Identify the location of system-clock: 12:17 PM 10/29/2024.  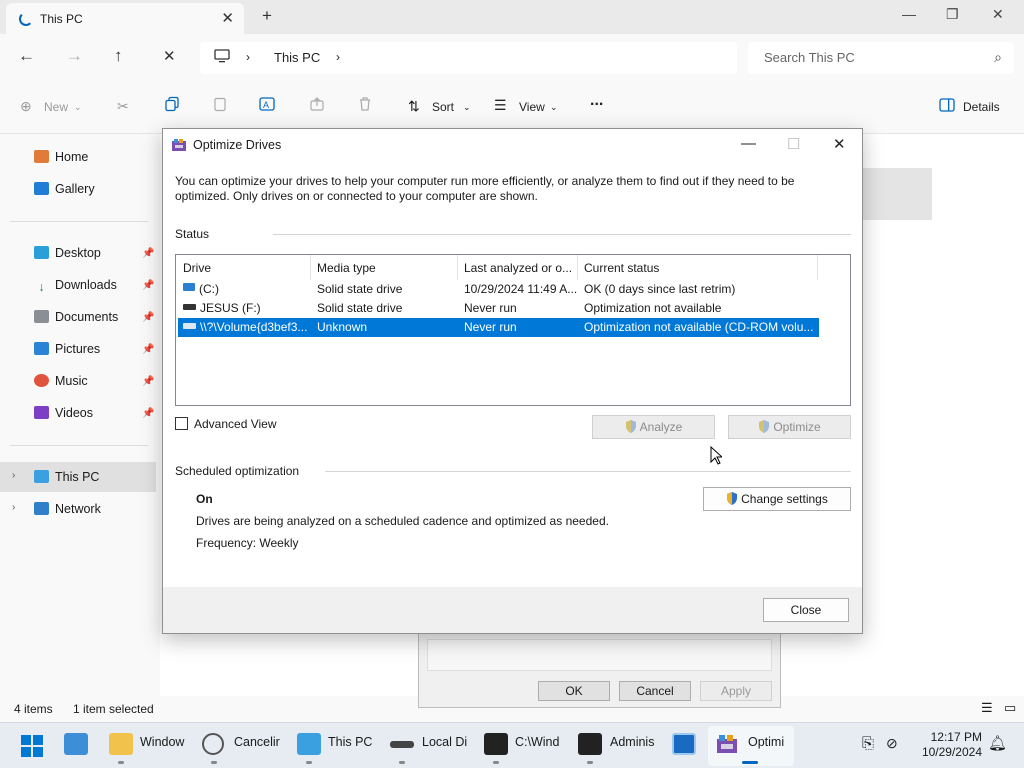
(947, 745).